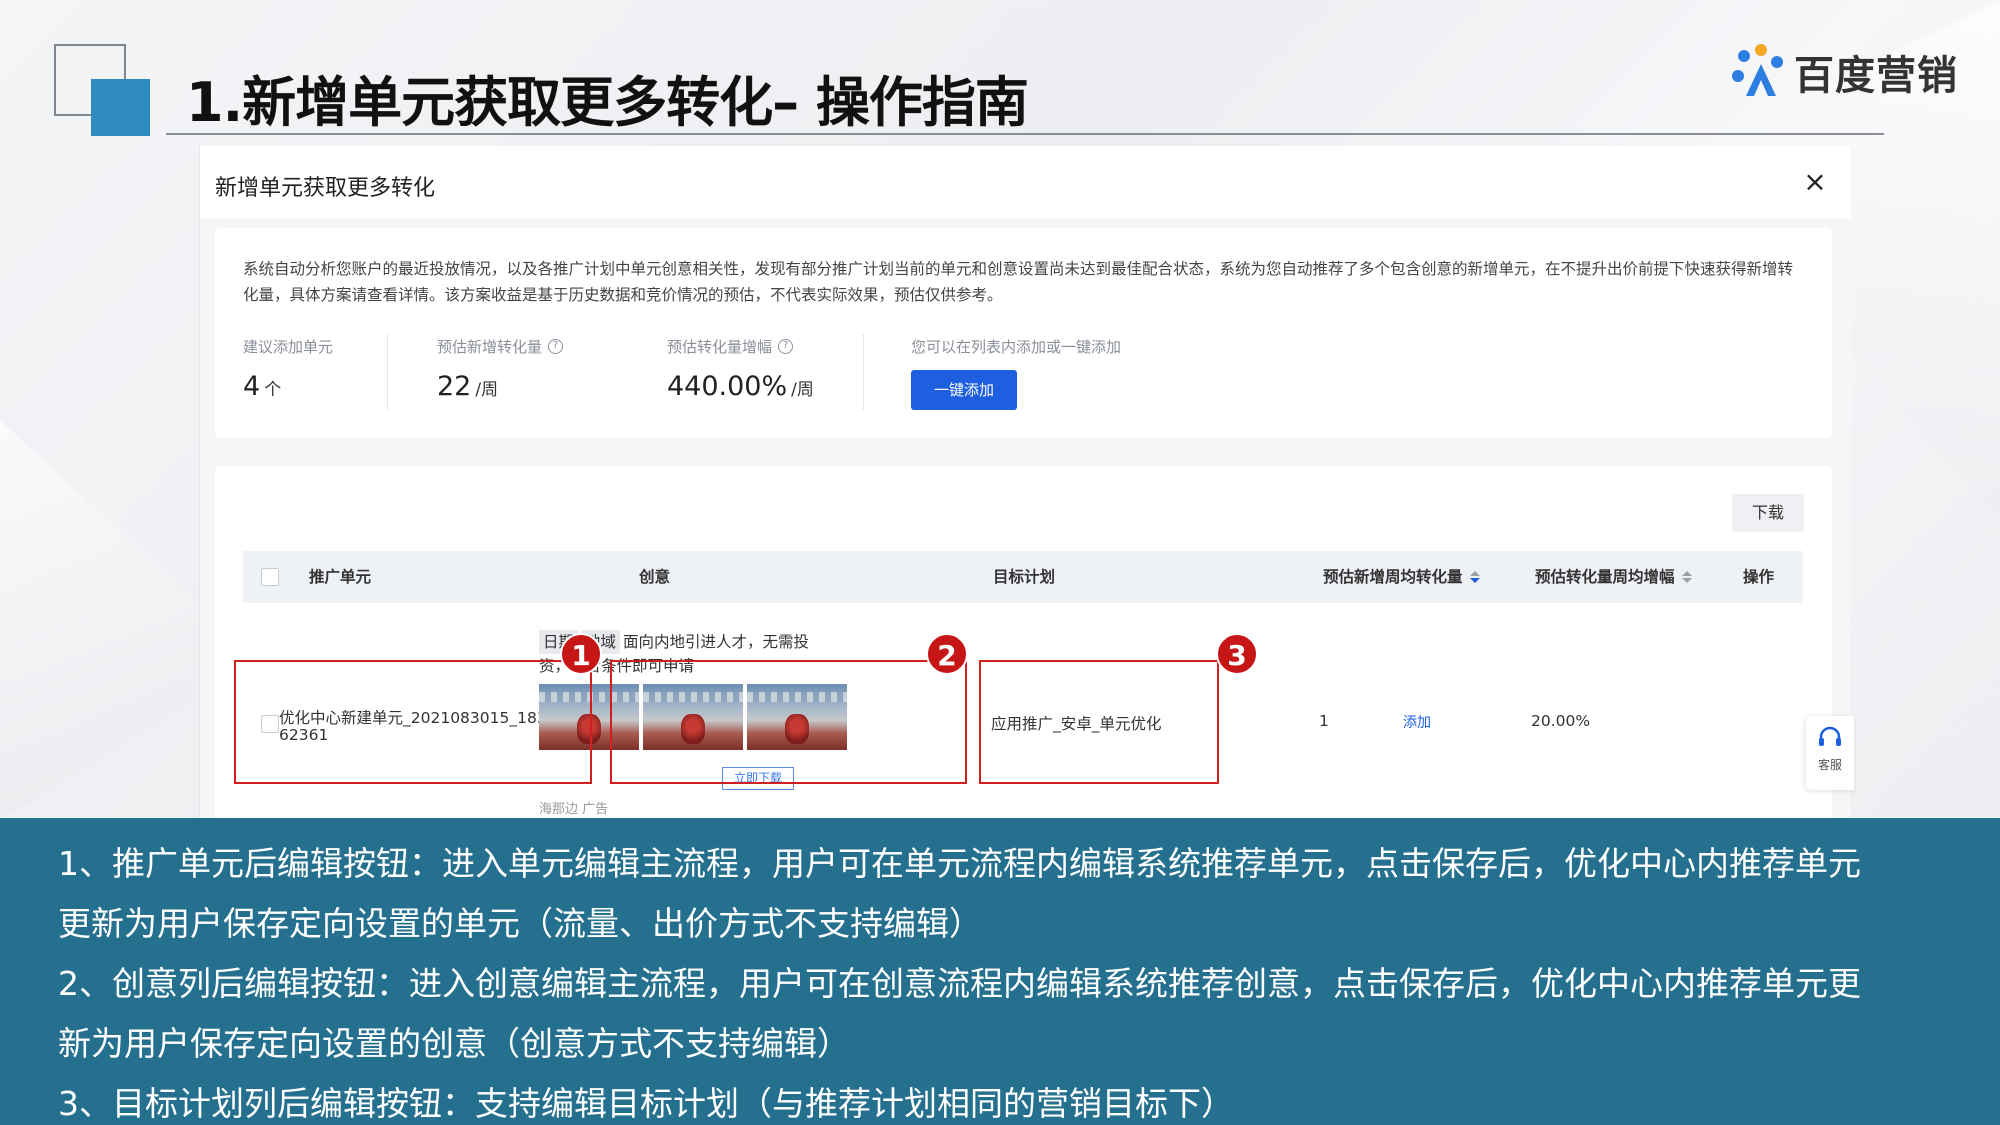  Describe the element at coordinates (500, 369) in the screenshot. I see `stat-estimated-conversions: 预估新增转化量? 22/周` at that location.